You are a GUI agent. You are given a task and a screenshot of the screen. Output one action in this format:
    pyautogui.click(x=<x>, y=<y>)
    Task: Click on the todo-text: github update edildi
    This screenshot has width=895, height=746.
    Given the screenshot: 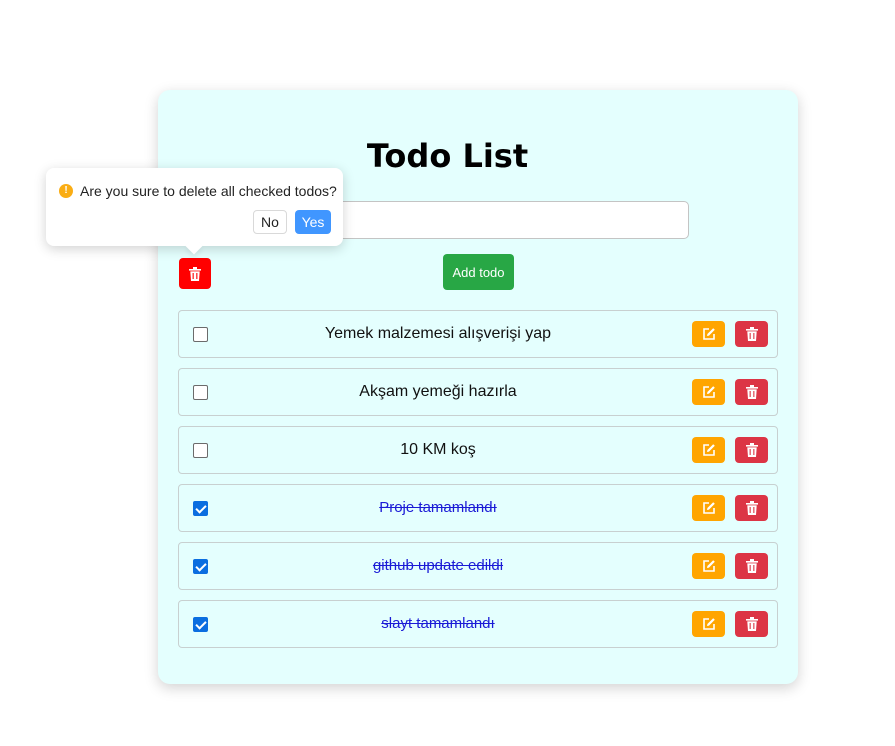 What is the action you would take?
    pyautogui.click(x=438, y=565)
    